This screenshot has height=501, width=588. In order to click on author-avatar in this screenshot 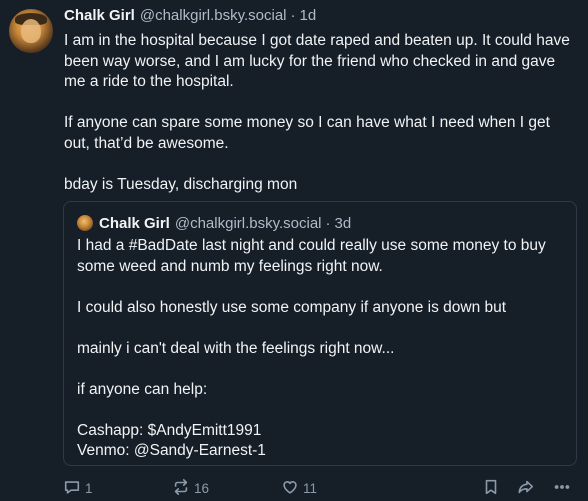, I will do `click(31, 31)`.